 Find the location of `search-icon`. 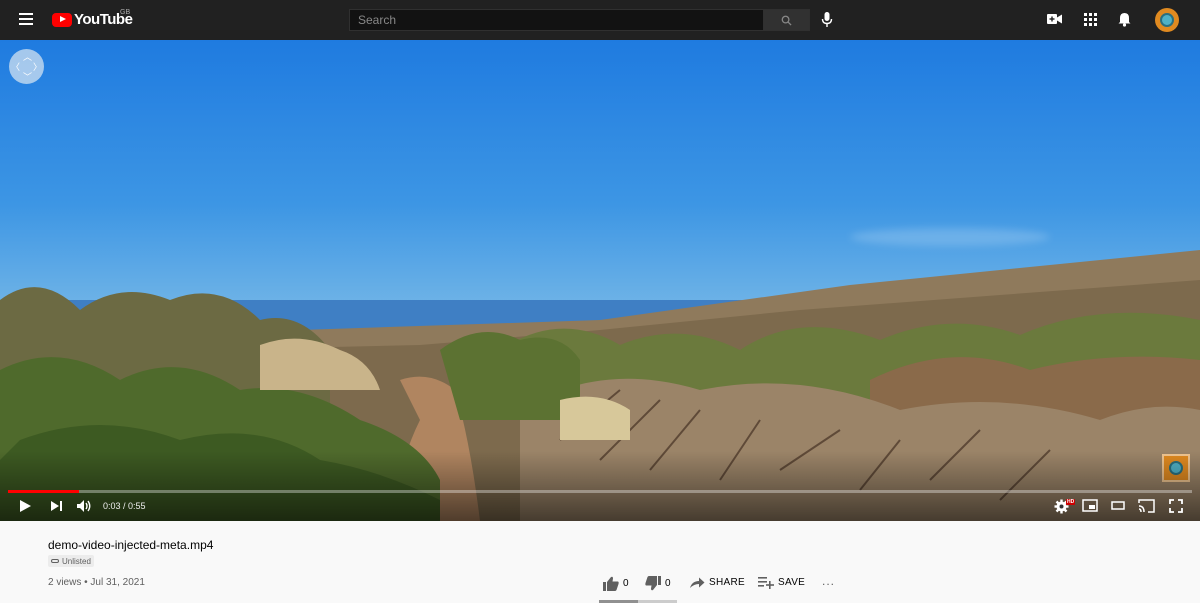

search-icon is located at coordinates (786, 20).